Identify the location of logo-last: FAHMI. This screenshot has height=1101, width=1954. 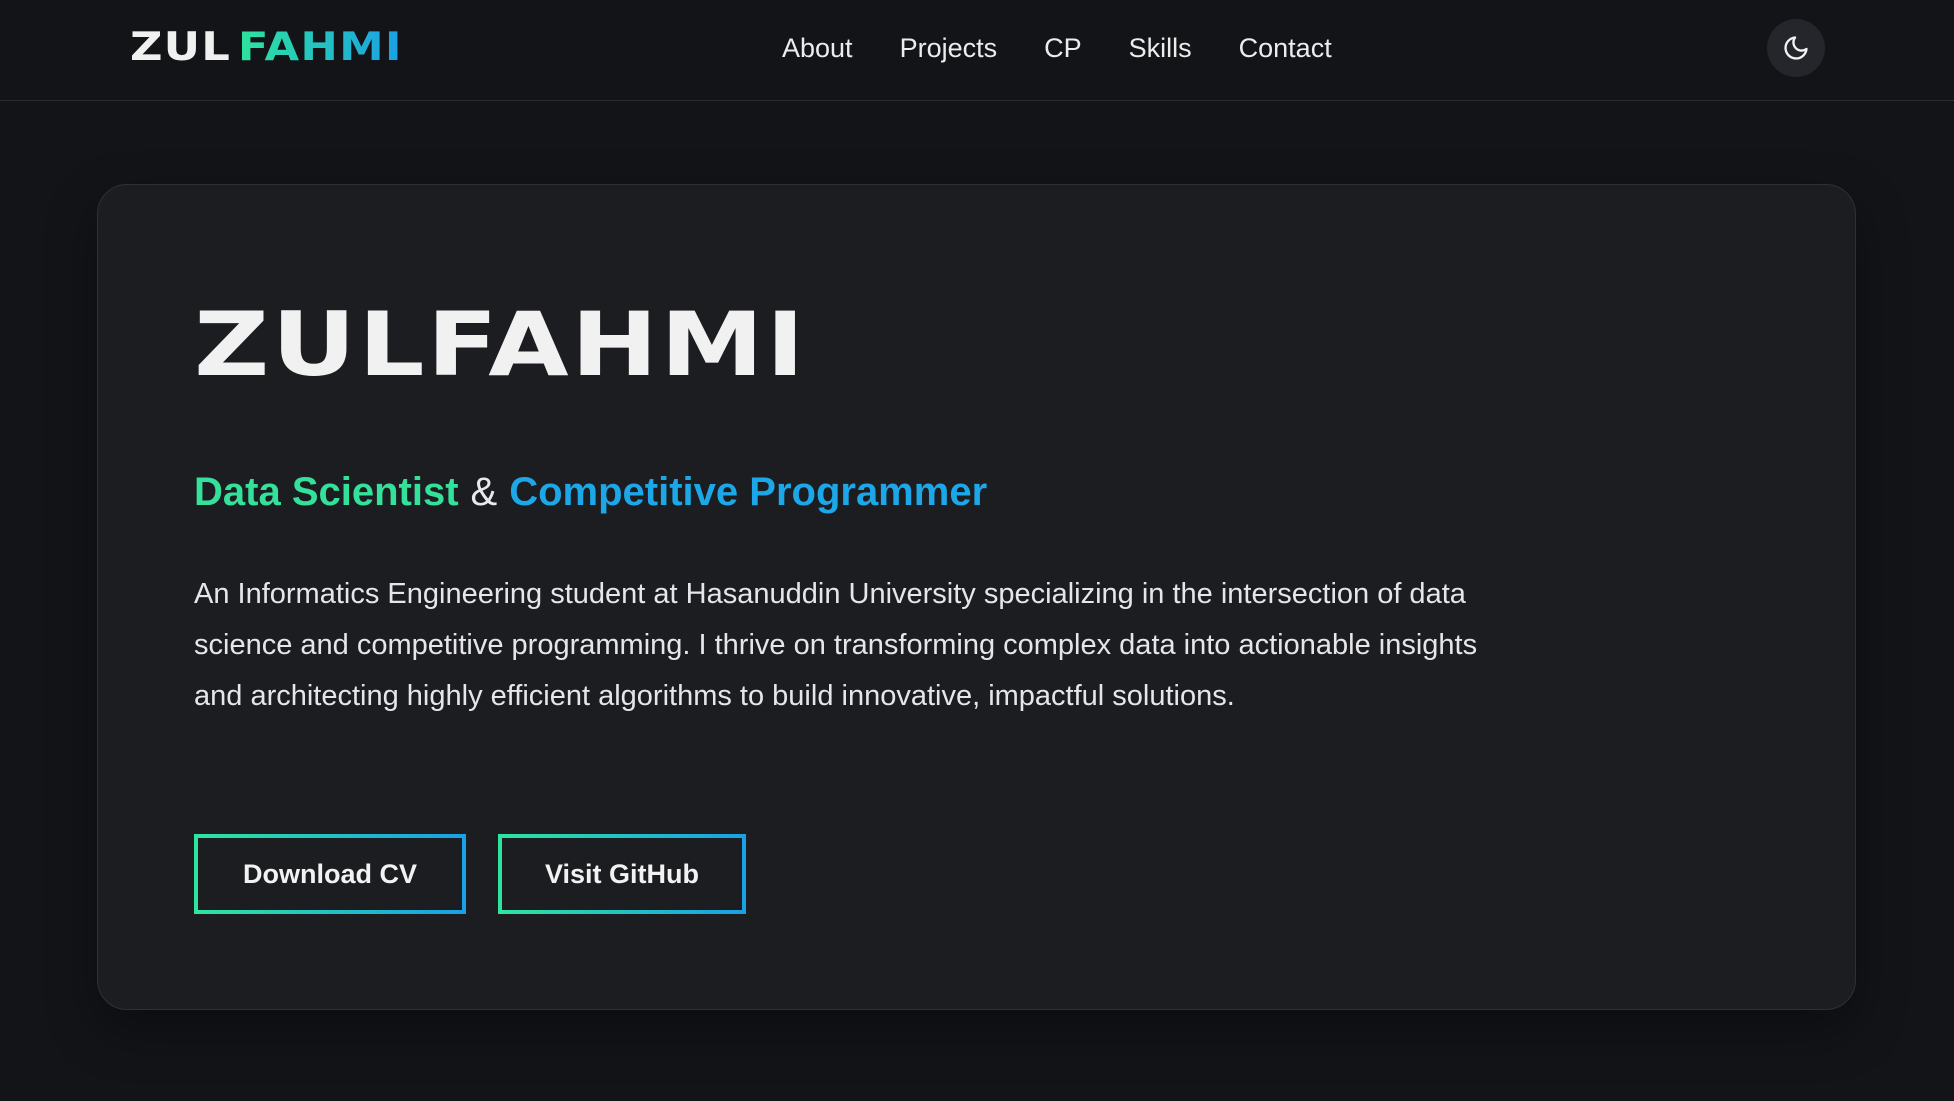
(320, 47).